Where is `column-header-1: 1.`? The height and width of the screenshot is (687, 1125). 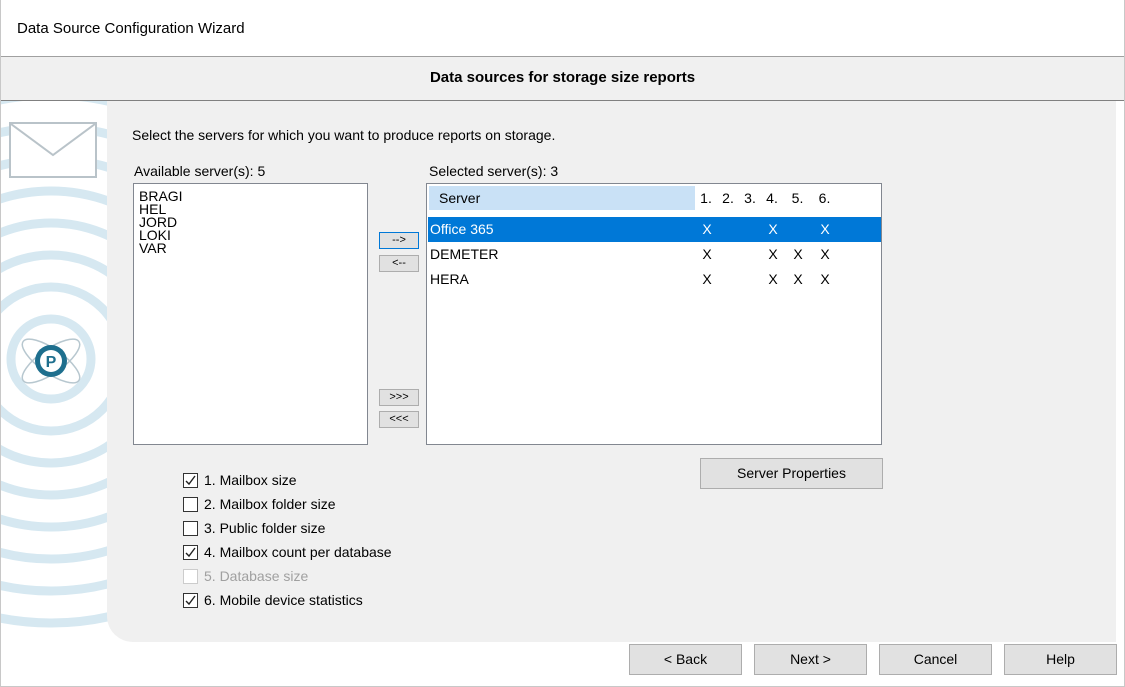
column-header-1: 1. is located at coordinates (706, 198).